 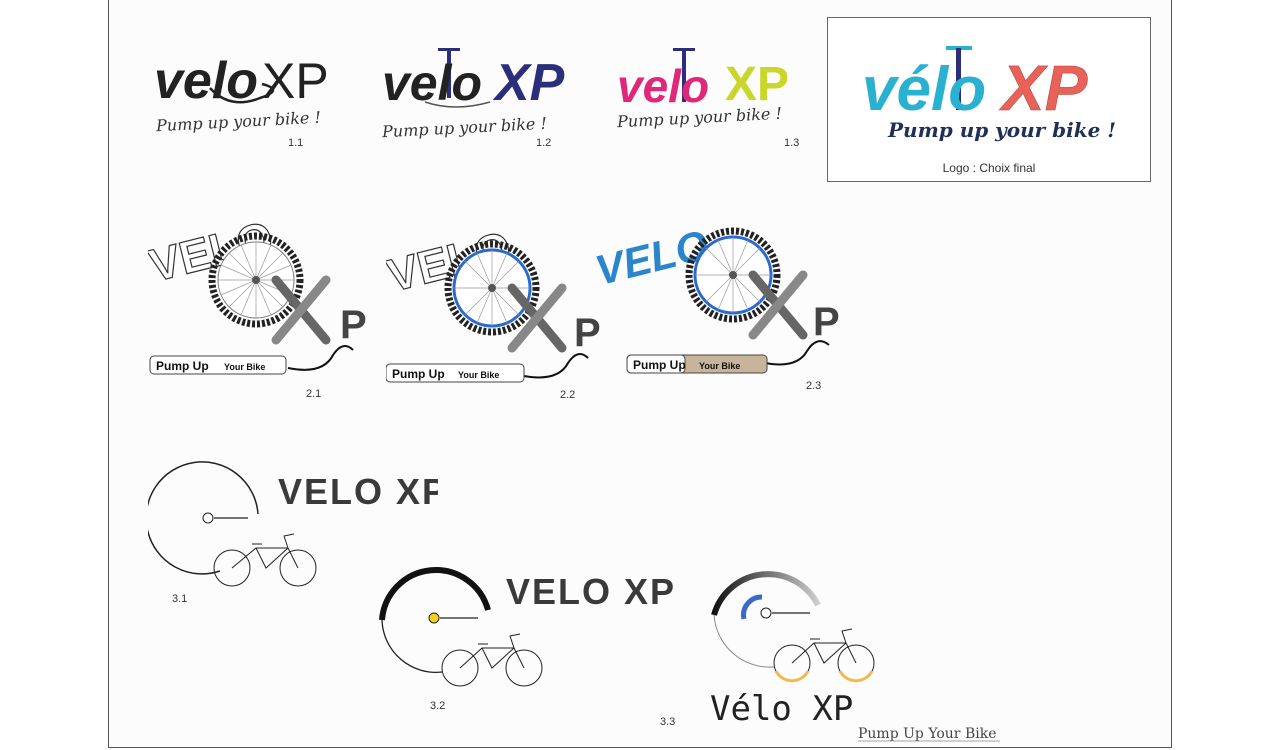 I want to click on logo-1-3: velo XP Pump up your bike !, so click(x=712, y=97).